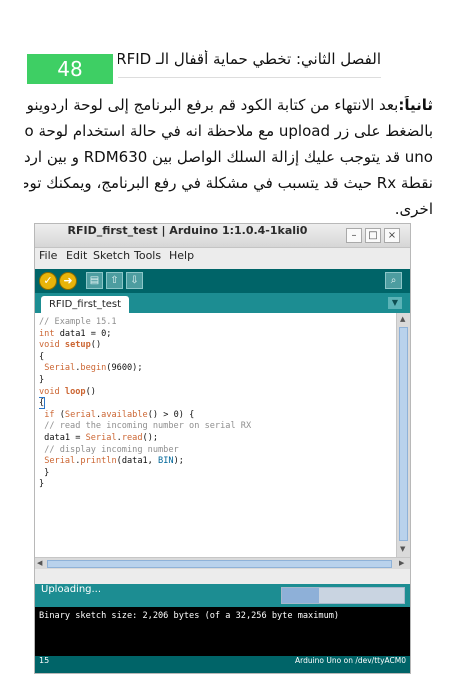 The image size is (457, 680). Describe the element at coordinates (137, 461) in the screenshot. I see `code-token: (data1,` at that location.